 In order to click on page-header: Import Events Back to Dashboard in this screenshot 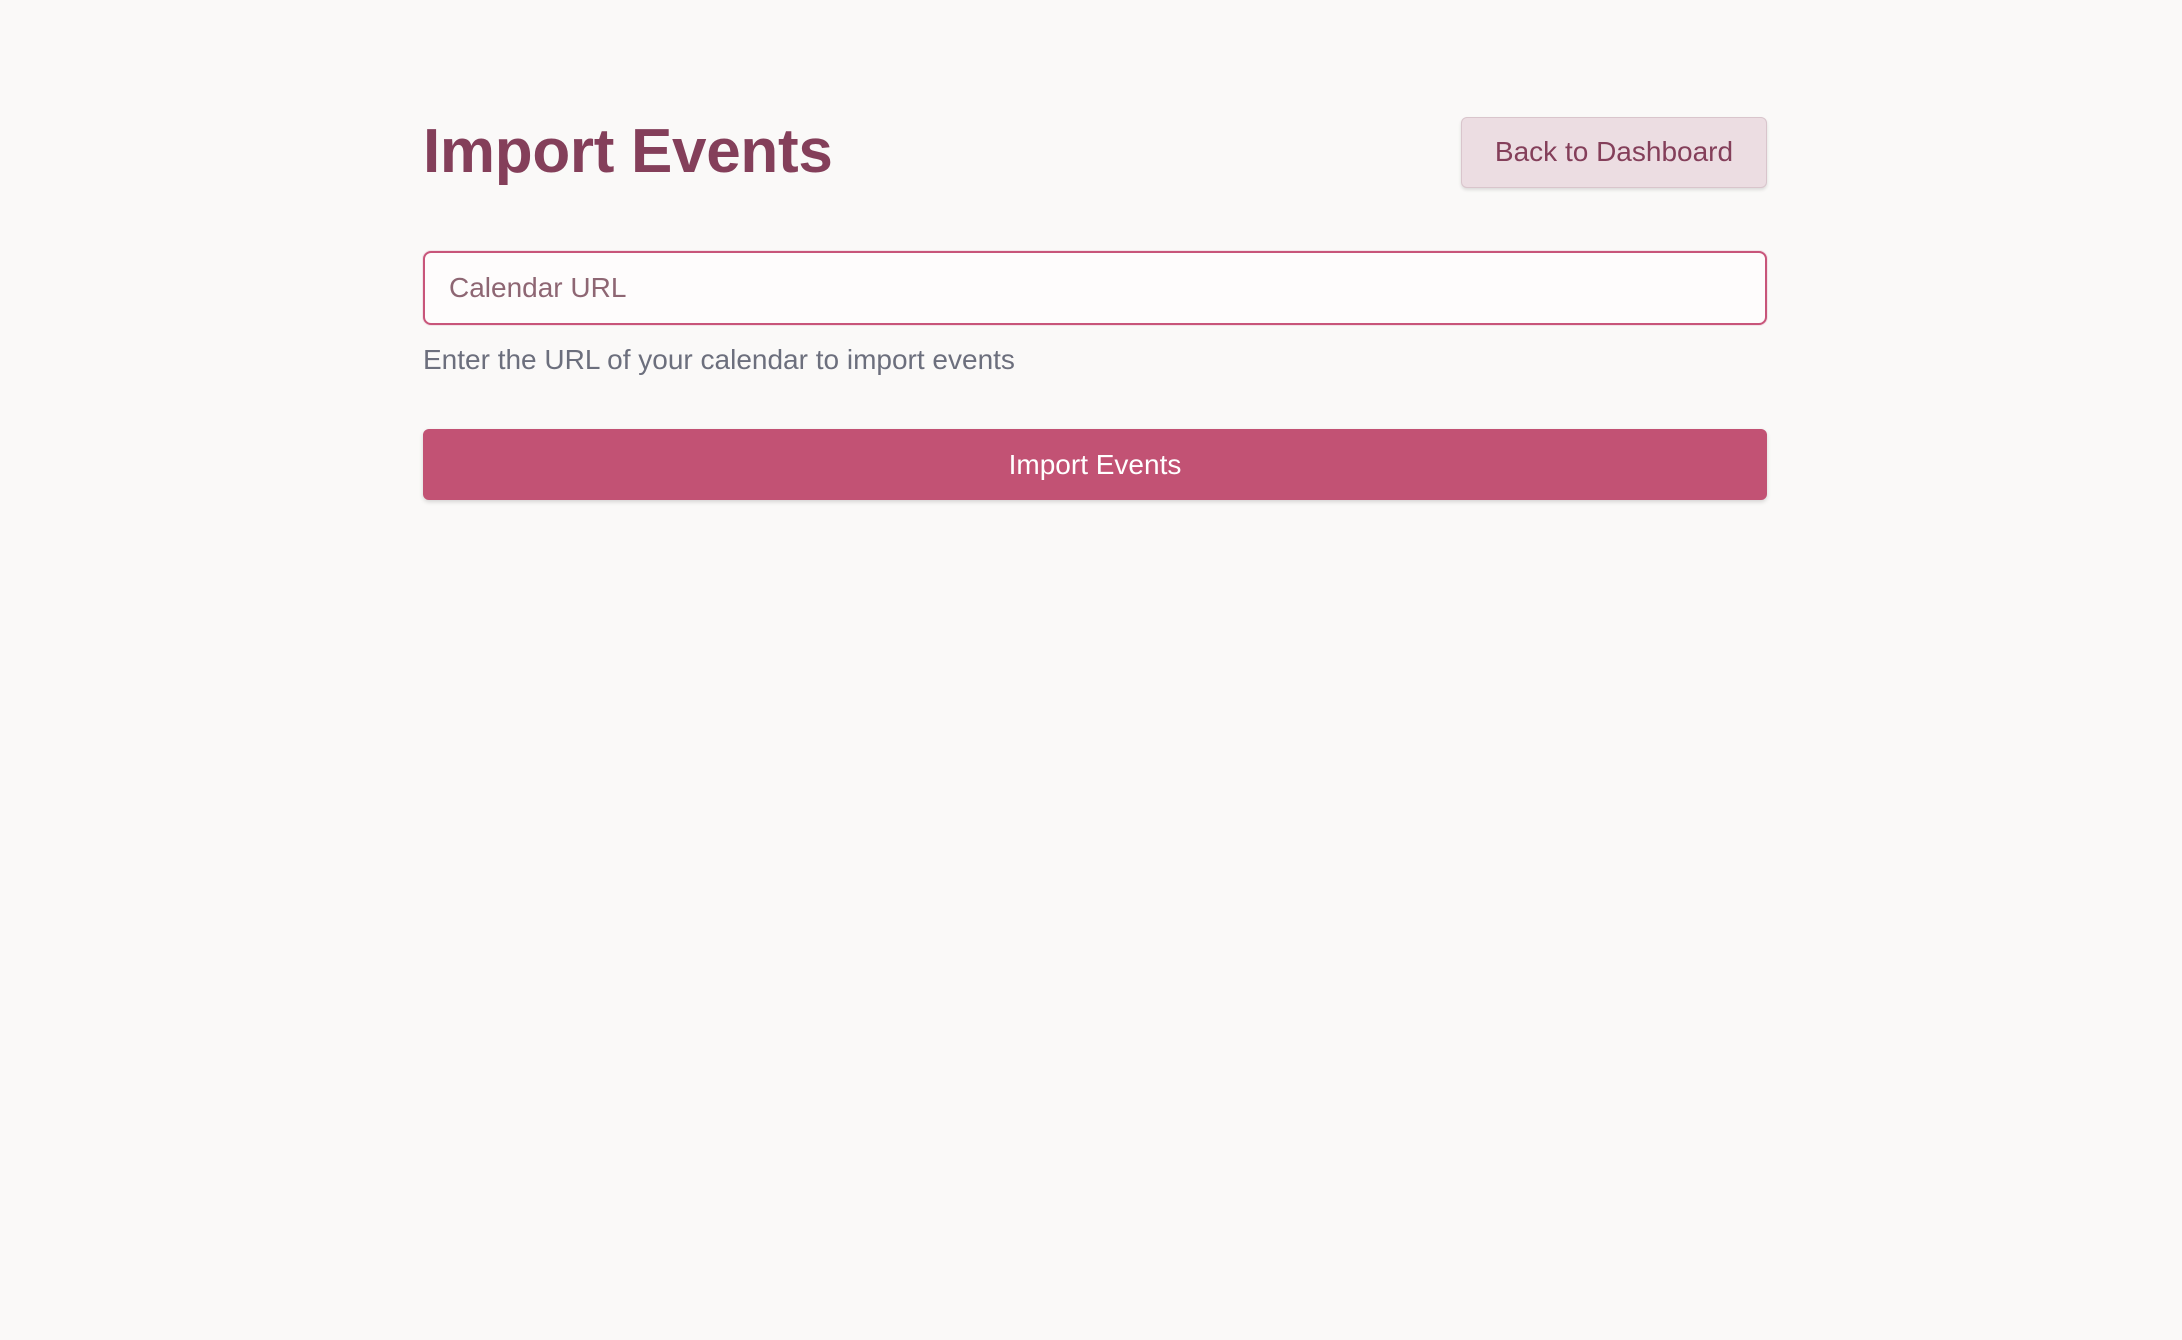, I will do `click(1095, 152)`.